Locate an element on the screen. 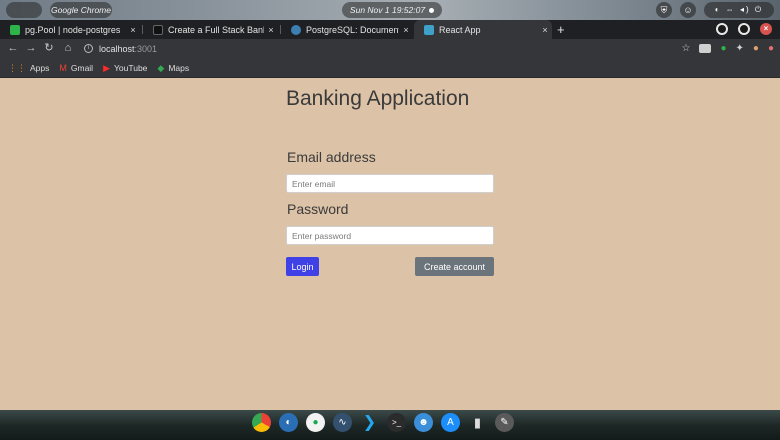 The image size is (780, 440). url-port: :3001 is located at coordinates (146, 48).